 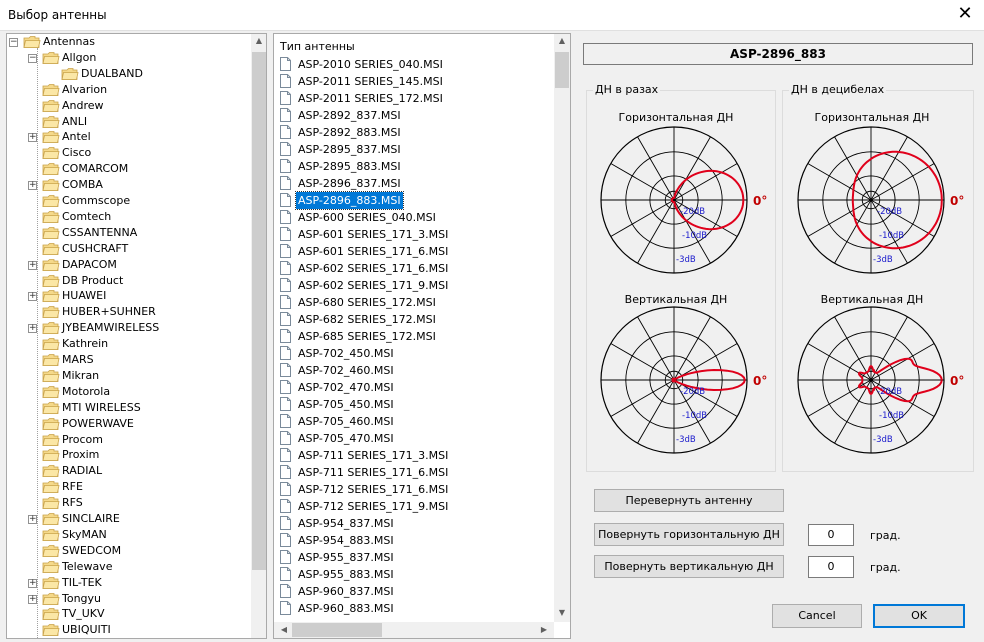 I want to click on tree-item: Kathrein, so click(x=127, y=344).